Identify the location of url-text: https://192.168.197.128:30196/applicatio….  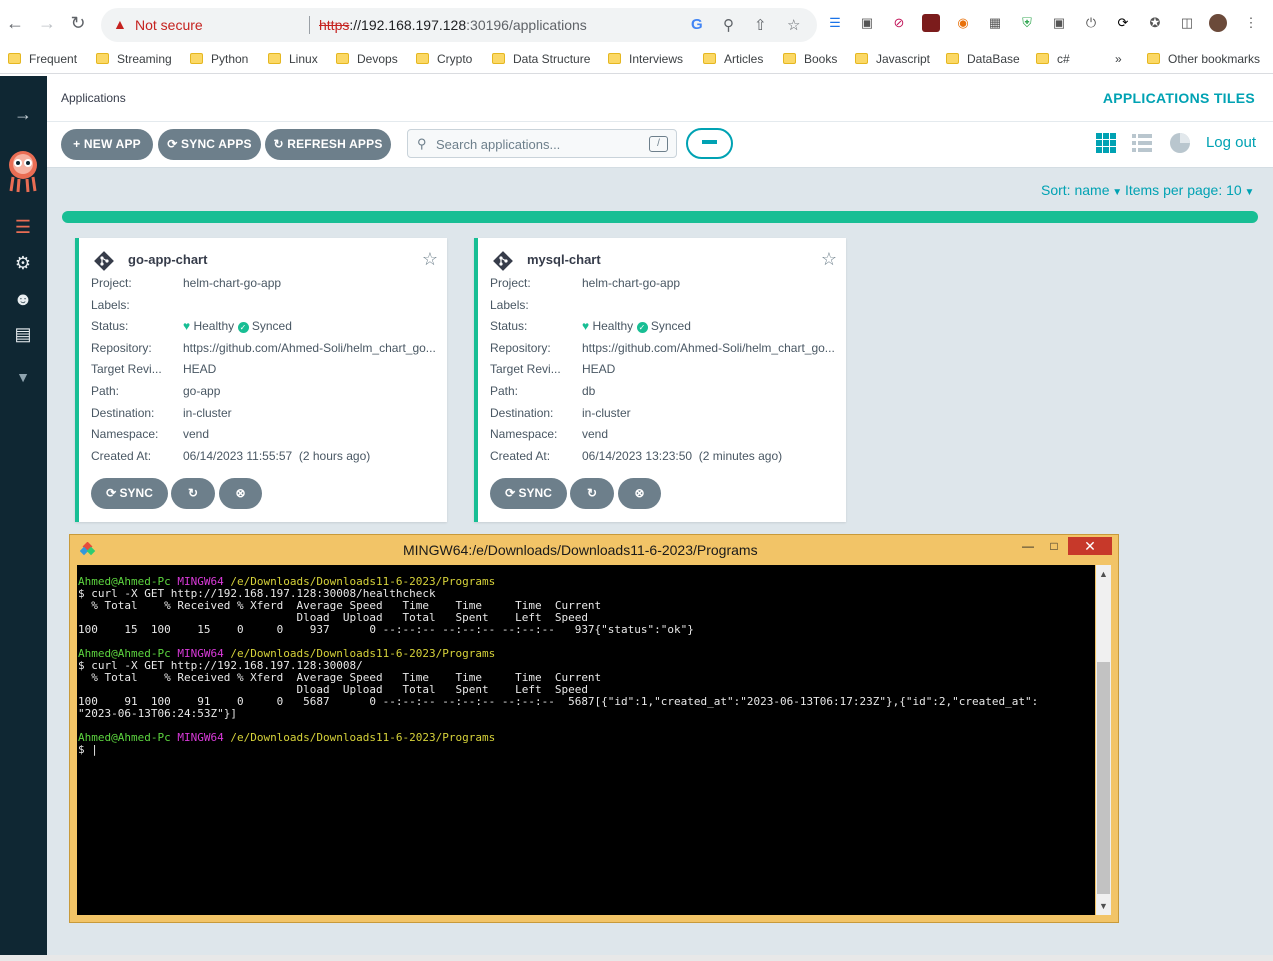
(453, 25).